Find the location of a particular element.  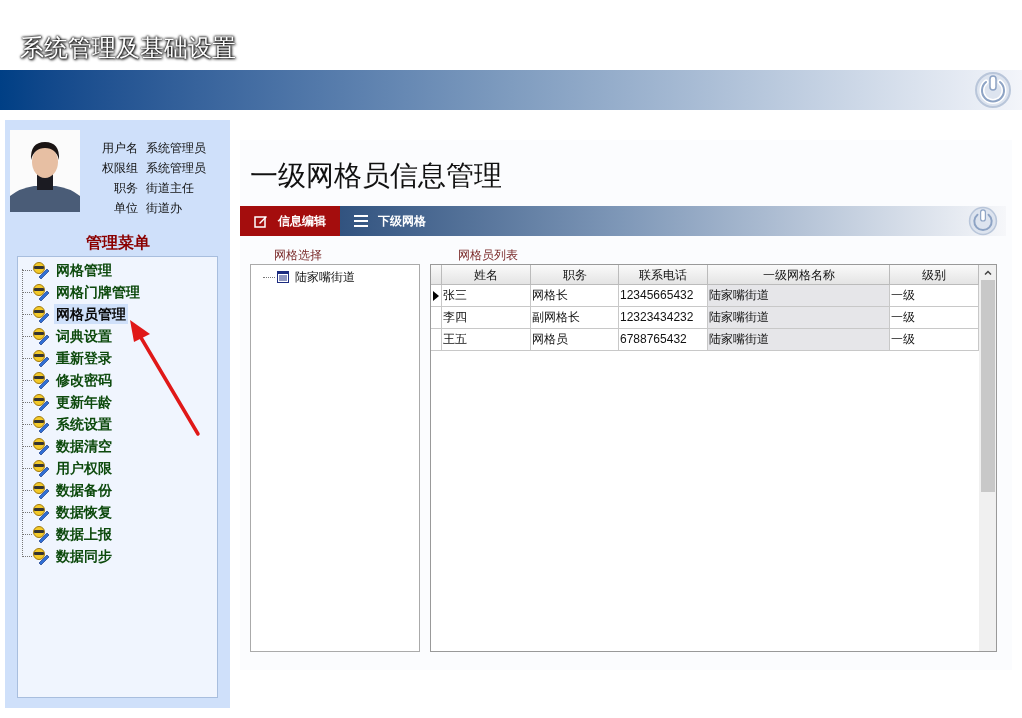

menu-item: 词典设置 is located at coordinates (84, 336).